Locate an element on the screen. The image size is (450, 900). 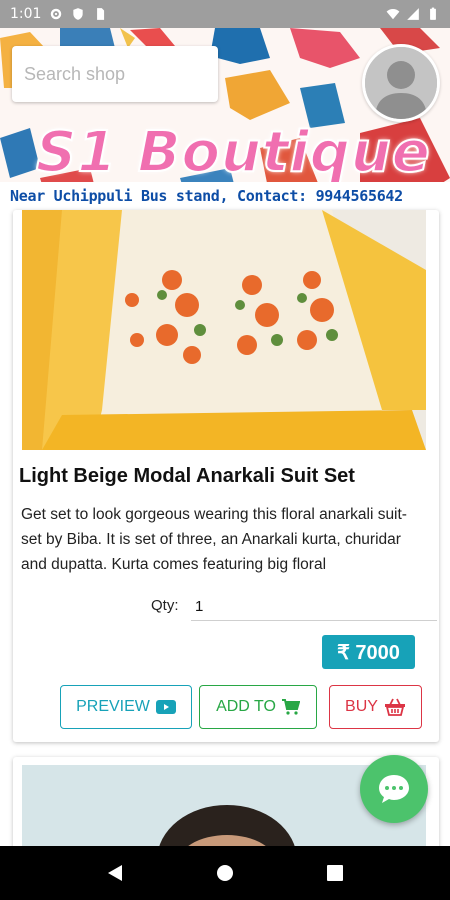
signal-icon is located at coordinates (413, 14).